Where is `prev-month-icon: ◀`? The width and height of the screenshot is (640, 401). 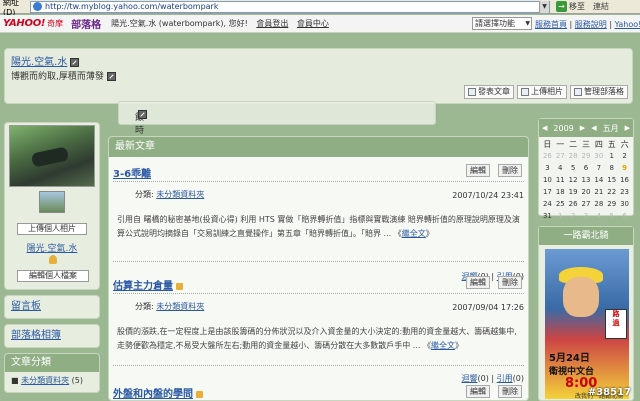 prev-month-icon: ◀ is located at coordinates (593, 128).